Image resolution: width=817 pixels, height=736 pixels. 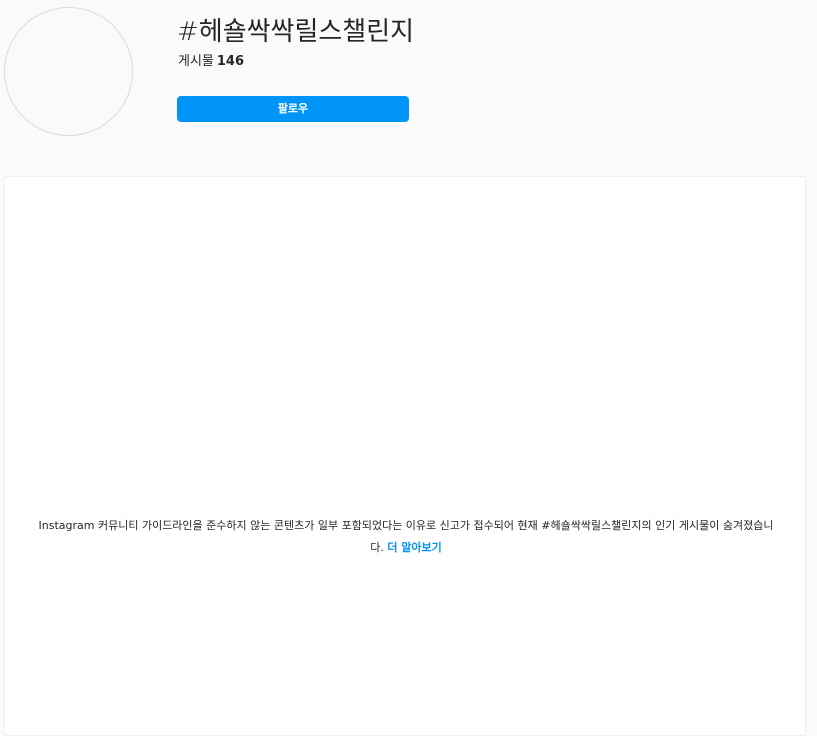 I want to click on follow-button: 팔로우, so click(x=293, y=109).